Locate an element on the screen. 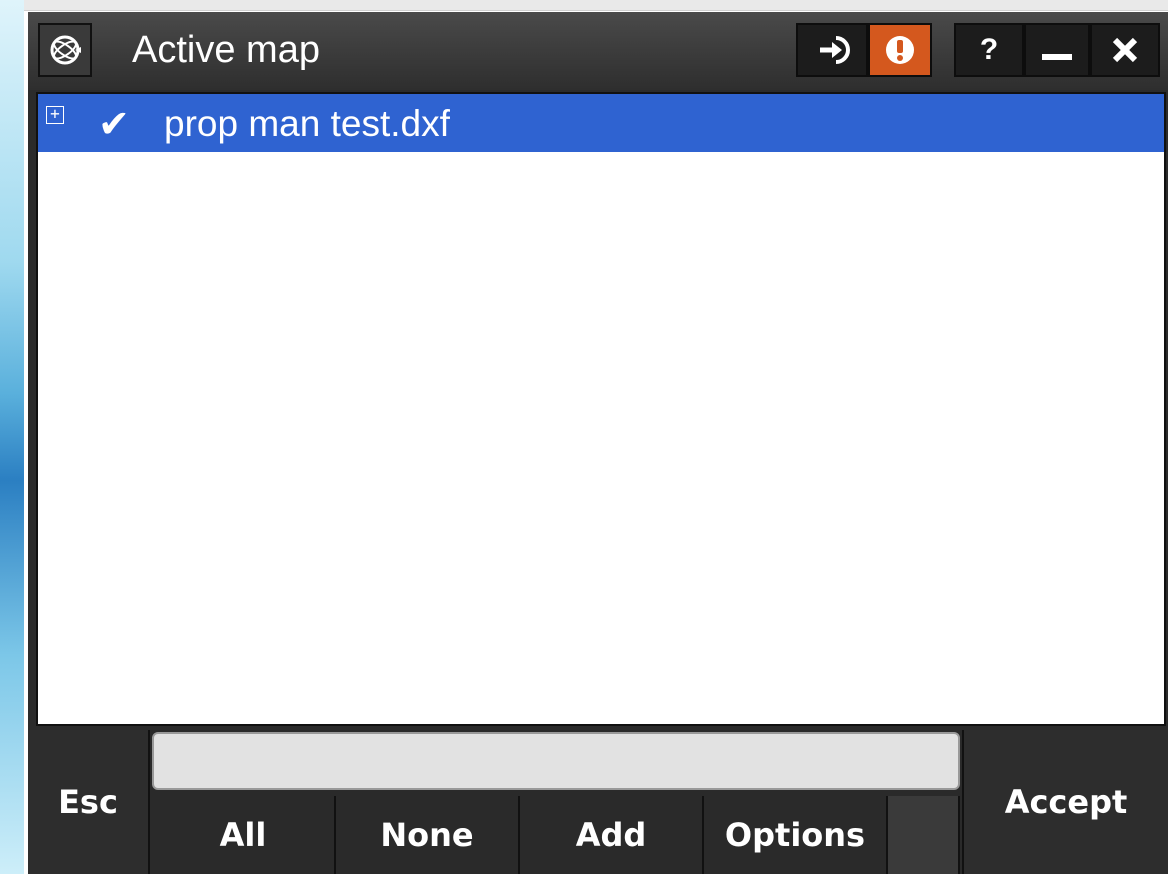 The image size is (1168, 874). trimble-globe-icon is located at coordinates (65, 50).